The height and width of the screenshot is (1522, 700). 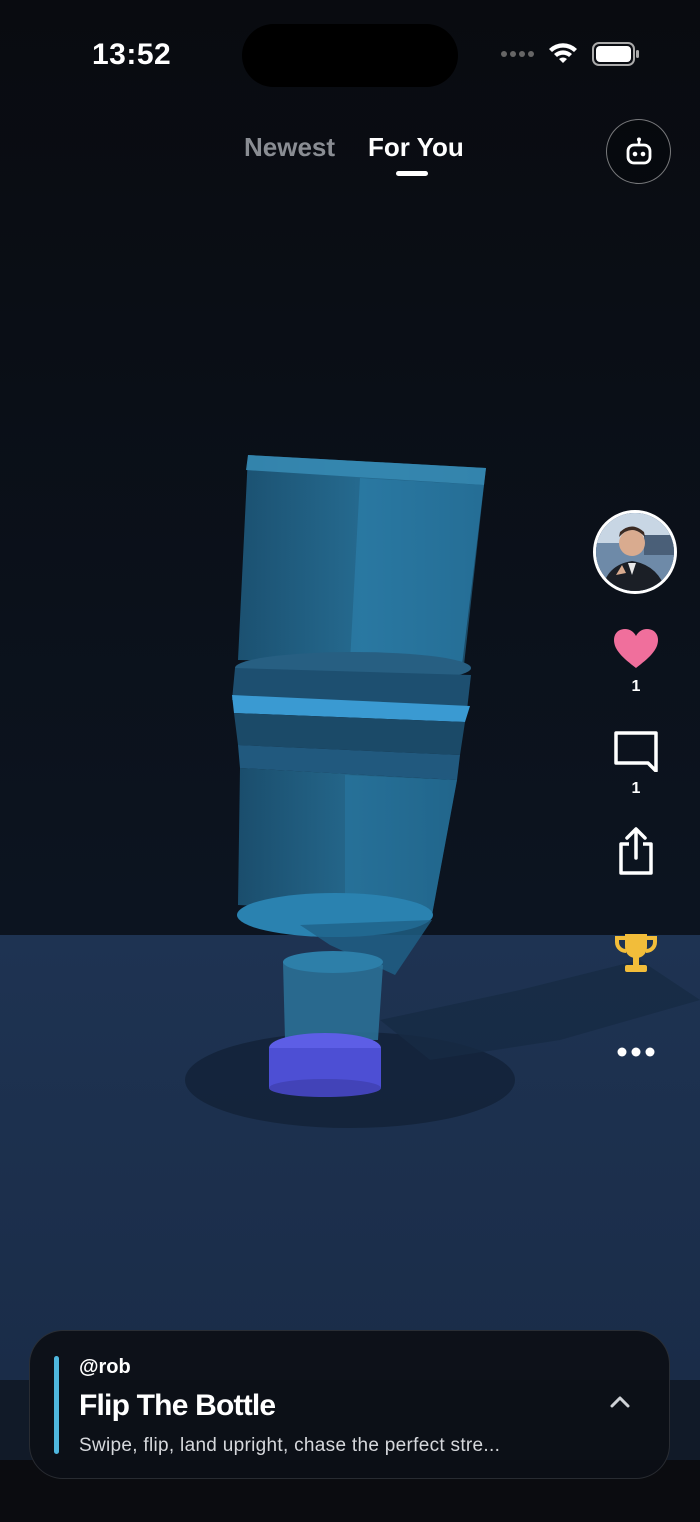 I want to click on leaderboard-button, so click(x=636, y=953).